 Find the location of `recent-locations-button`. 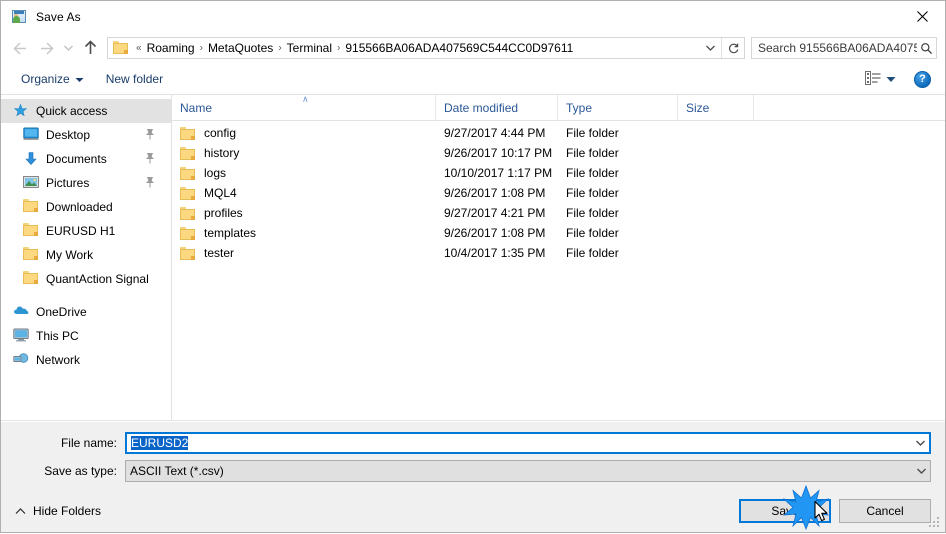

recent-locations-button is located at coordinates (68, 48).